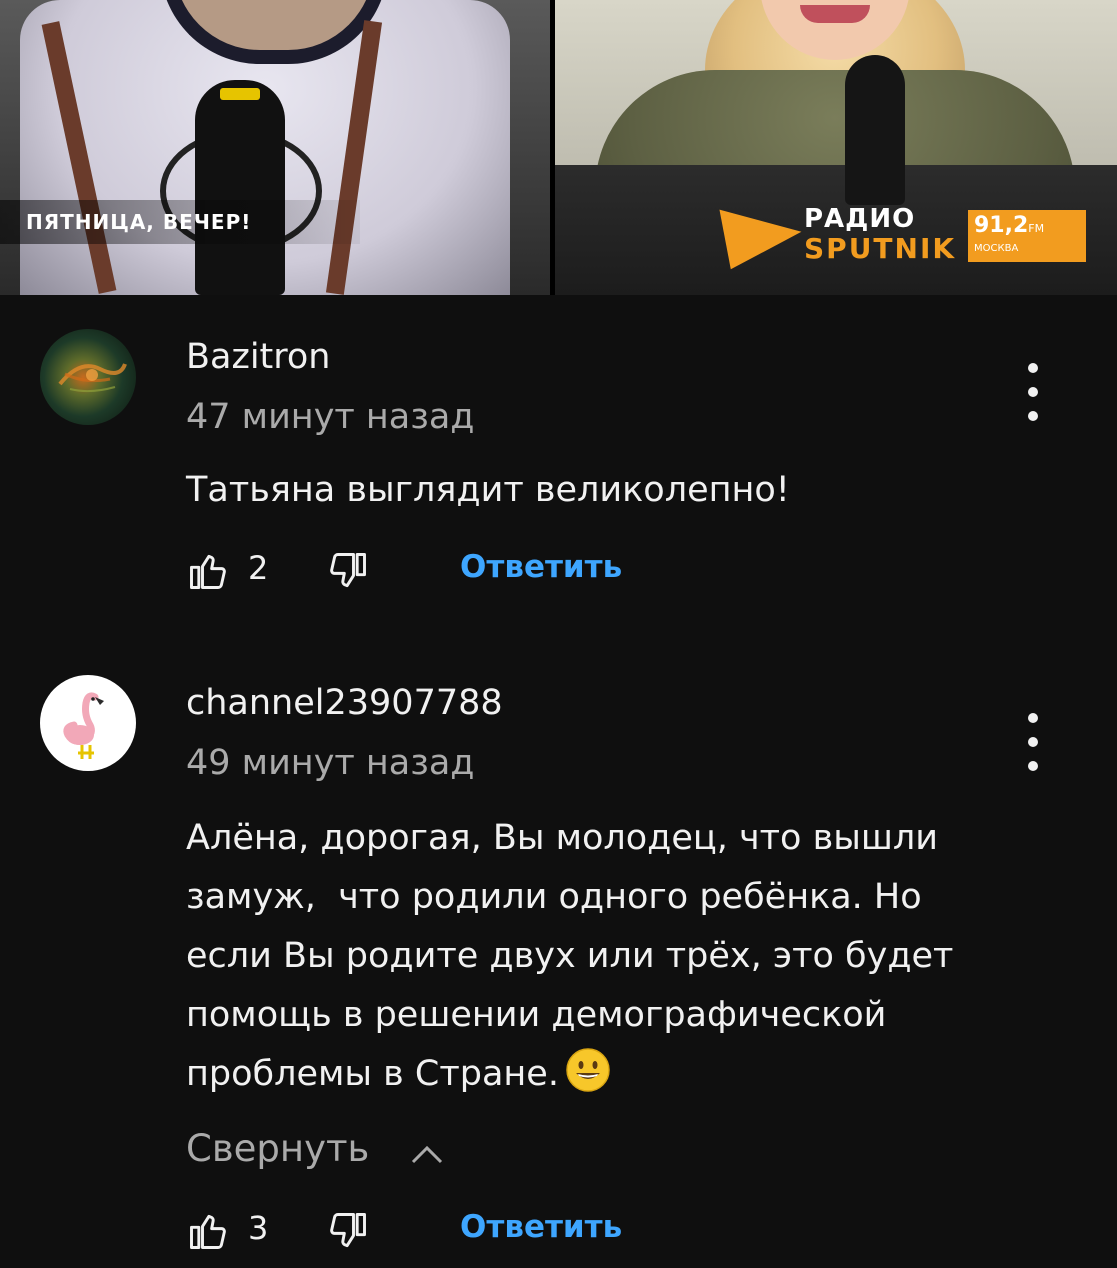  Describe the element at coordinates (835, 14) in the screenshot. I see `guest-lips` at that location.